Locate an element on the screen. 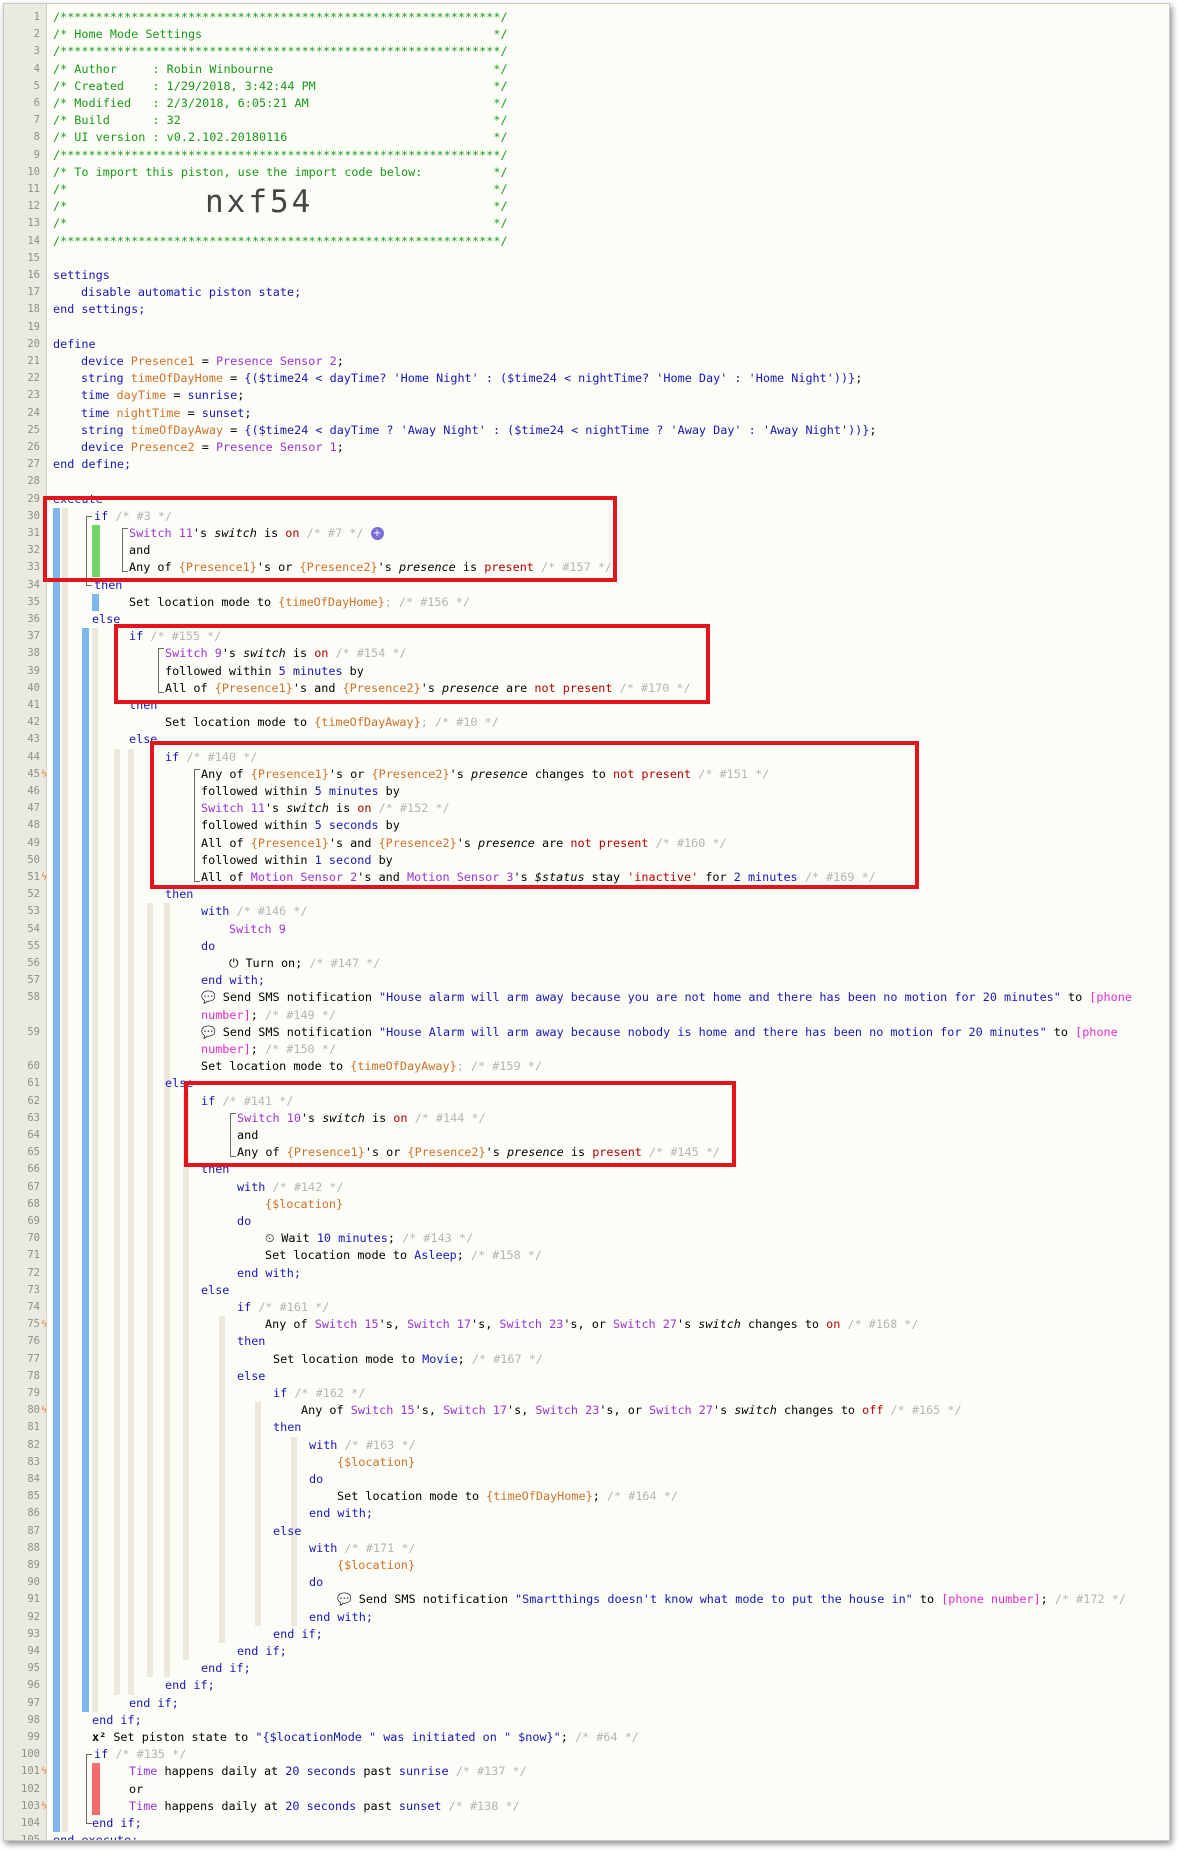 The width and height of the screenshot is (1178, 1853). code-line: with /* #146 */ is located at coordinates (254, 911).